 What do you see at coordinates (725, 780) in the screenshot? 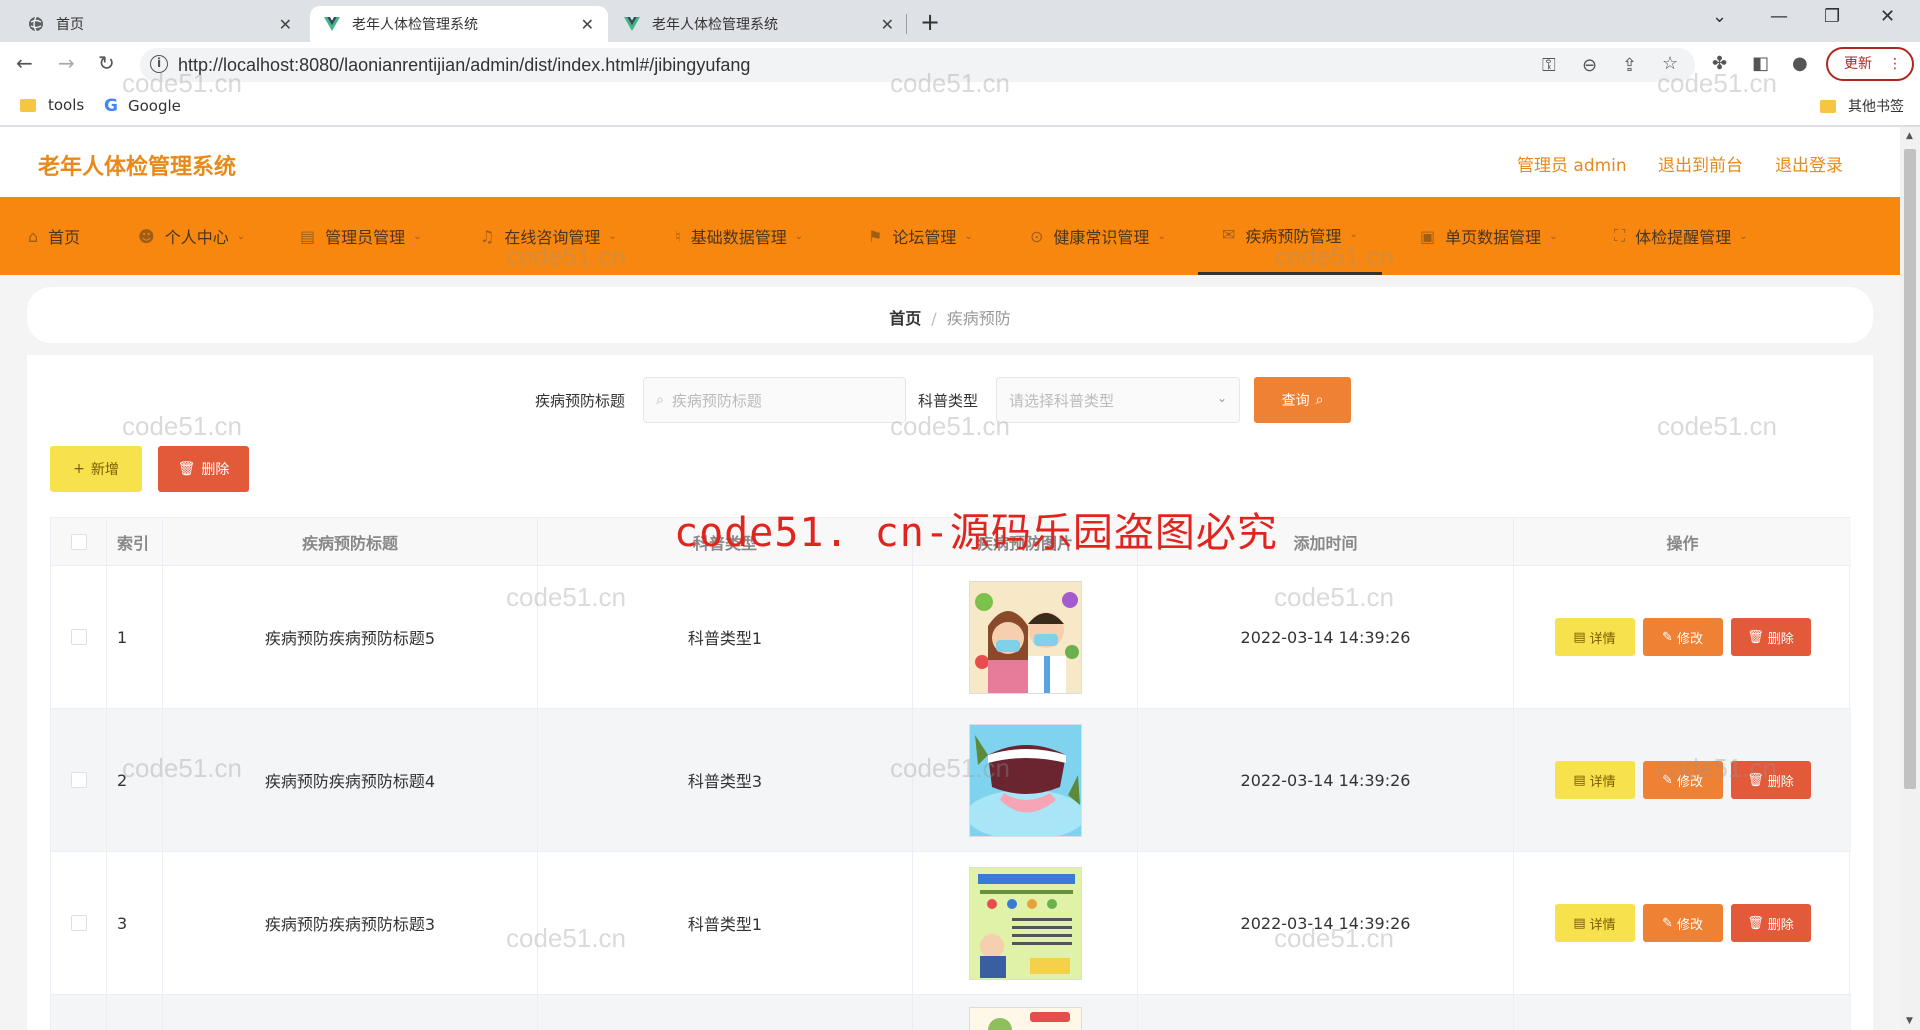
I see `row-type: 科普类型3` at bounding box center [725, 780].